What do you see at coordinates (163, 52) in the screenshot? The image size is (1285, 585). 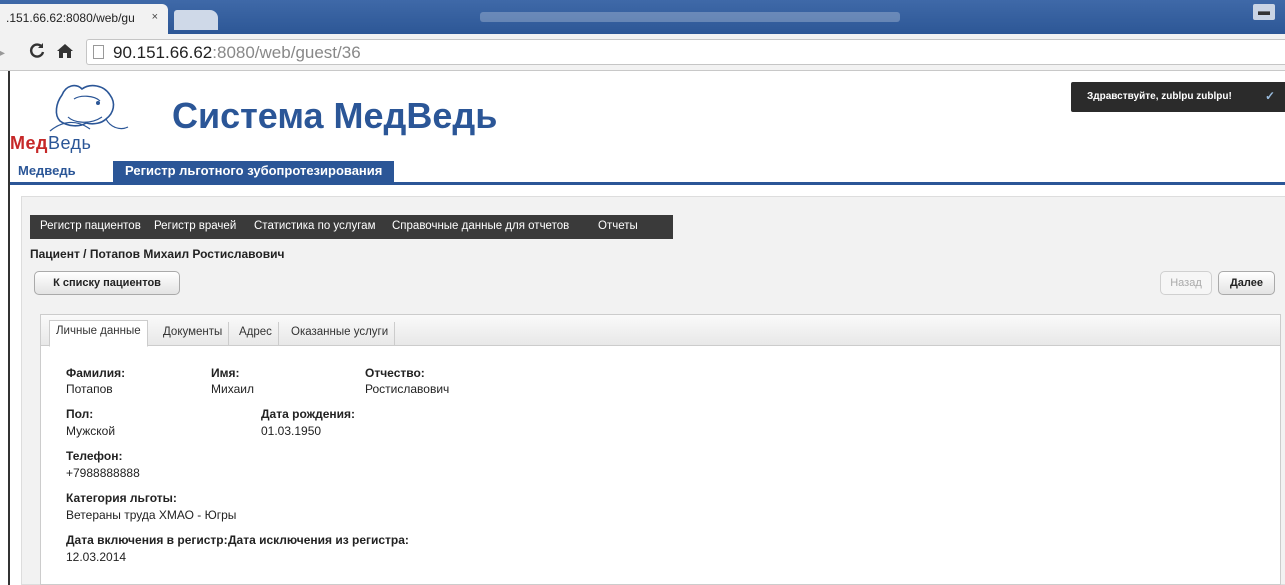 I see `url-host: 90.151.66.62` at bounding box center [163, 52].